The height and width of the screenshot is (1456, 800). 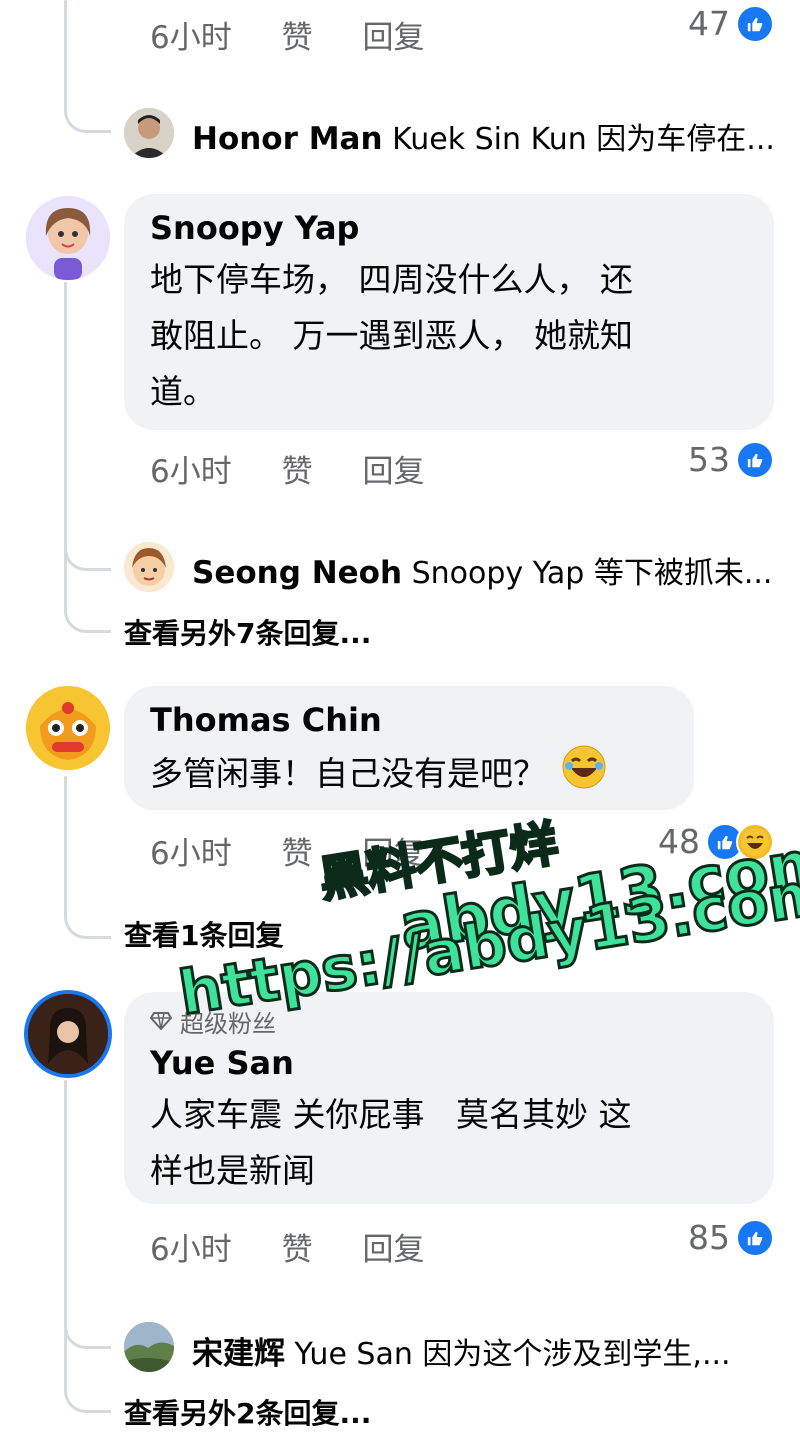 What do you see at coordinates (449, 1143) in the screenshot?
I see `comment-text: 人家车震 关你屁事 莫名其妙 这 样也是新闻` at bounding box center [449, 1143].